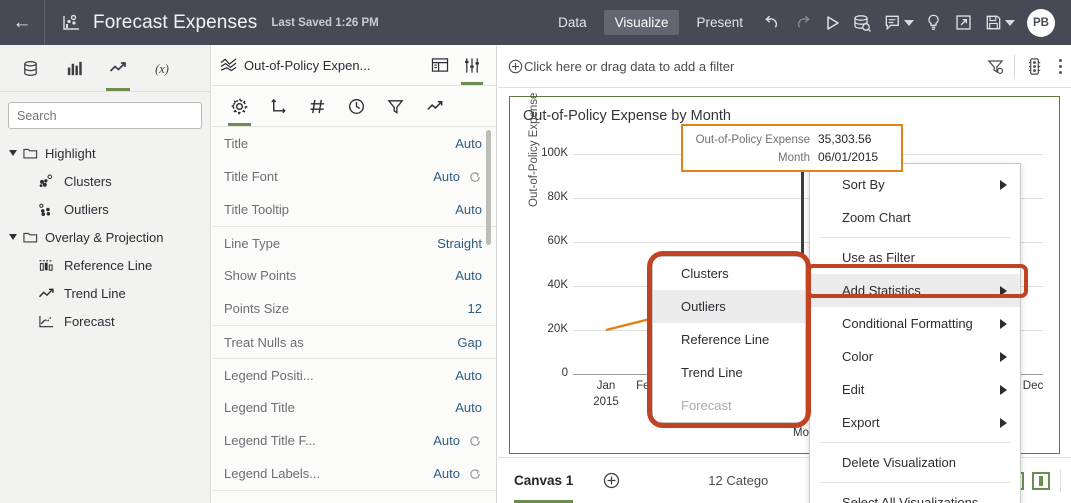  What do you see at coordinates (354, 242) in the screenshot?
I see `property-row-line-type: Line Type Straight` at bounding box center [354, 242].